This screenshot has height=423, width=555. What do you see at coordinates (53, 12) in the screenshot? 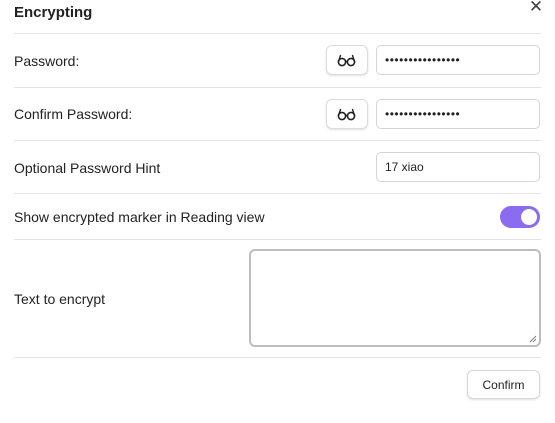
I see `dialog-title: Encrypting` at bounding box center [53, 12].